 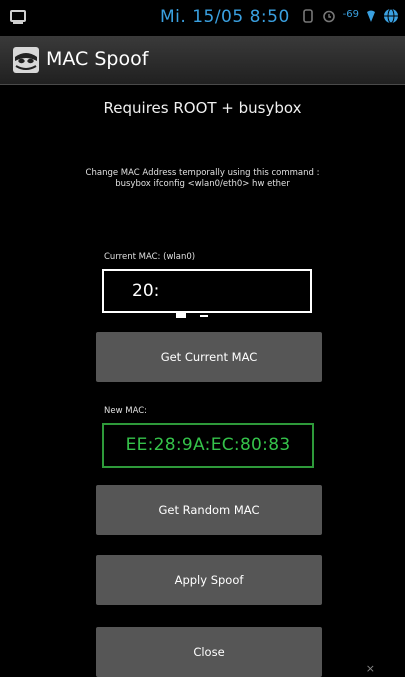 What do you see at coordinates (18, 17) in the screenshot?
I see `screen-icon` at bounding box center [18, 17].